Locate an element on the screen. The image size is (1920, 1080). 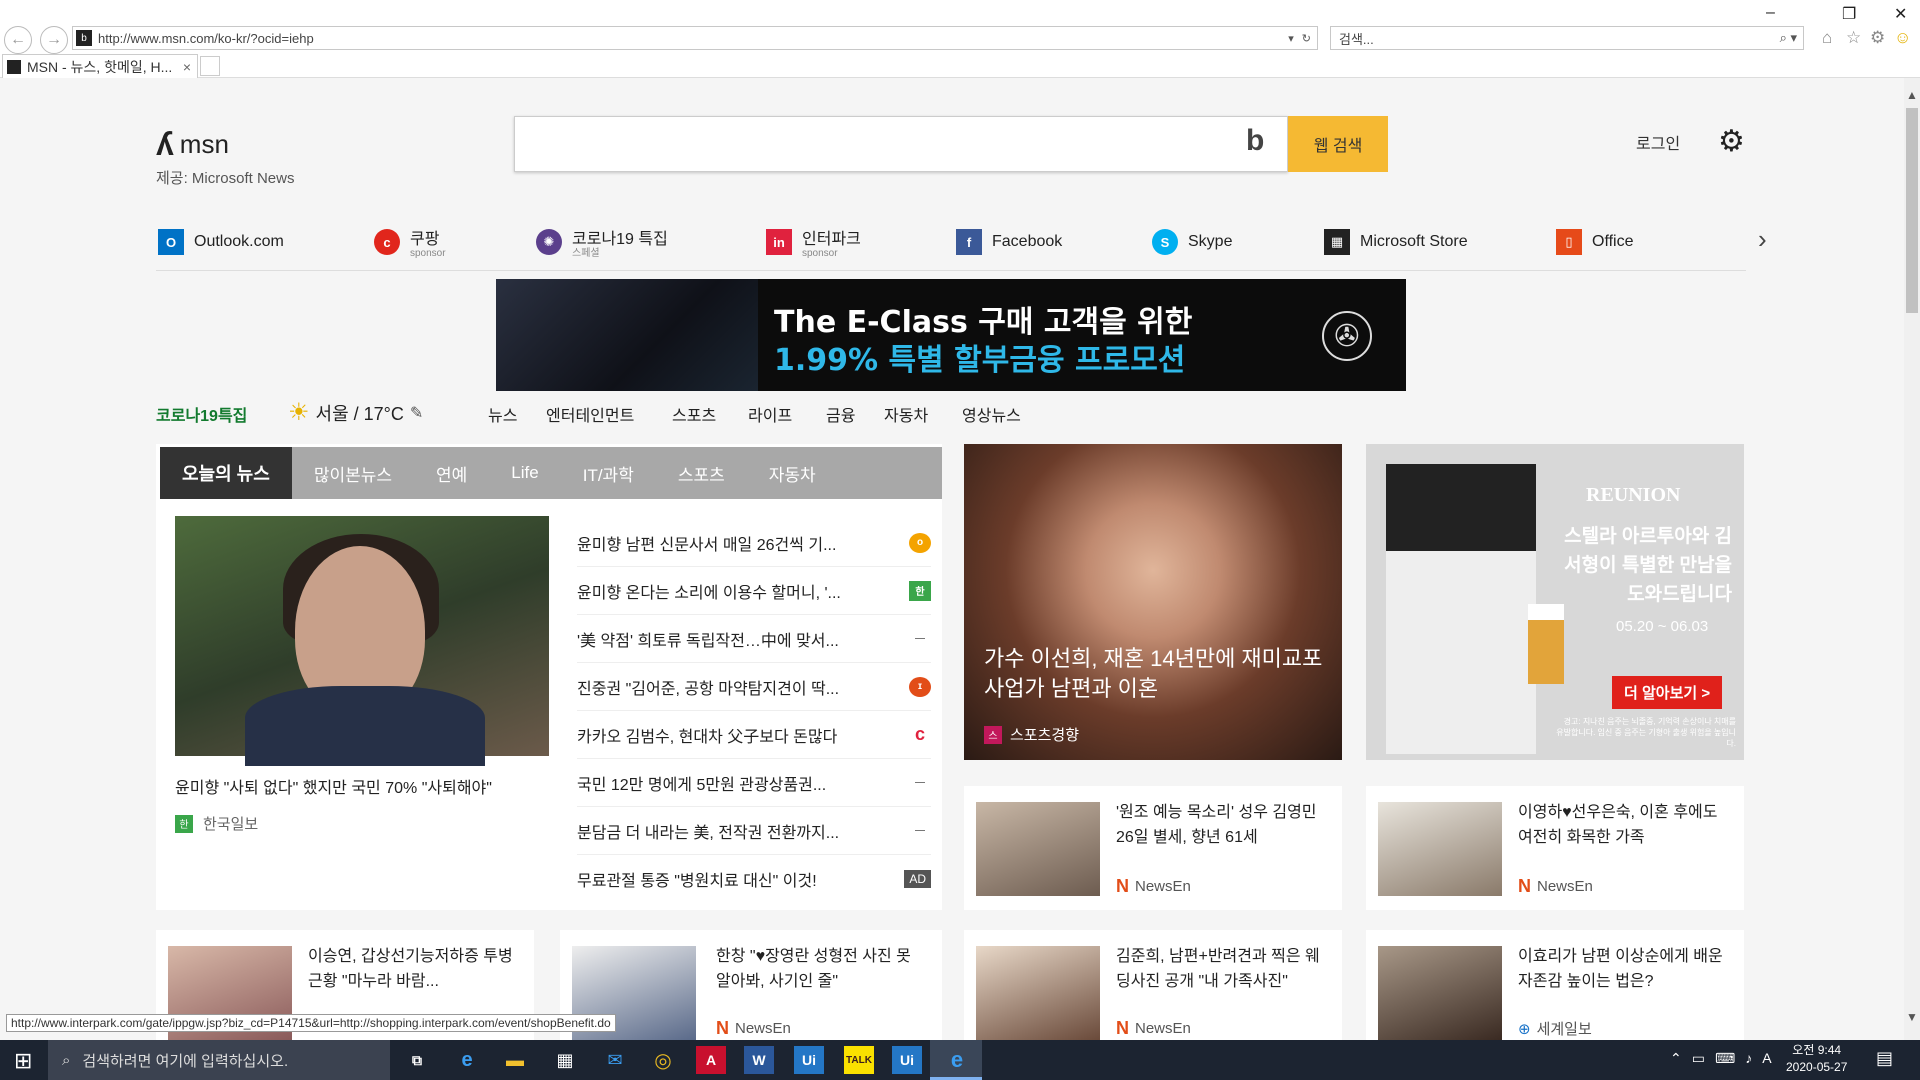
headline-item: 진중권 "김어준, 공항 마약탐지견이 딱... ɪ is located at coordinates (754, 687).